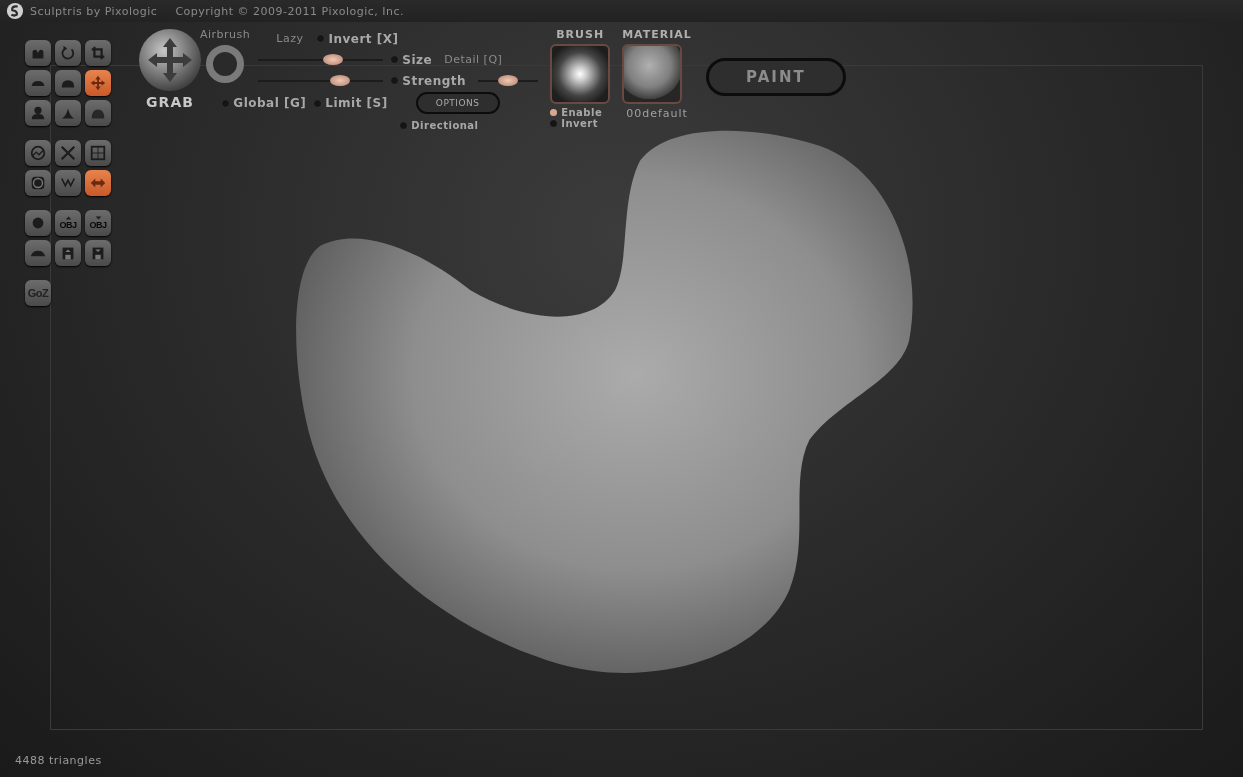 This screenshot has width=1243, height=777. What do you see at coordinates (170, 102) in the screenshot?
I see `brush-tool-name: GRAB` at bounding box center [170, 102].